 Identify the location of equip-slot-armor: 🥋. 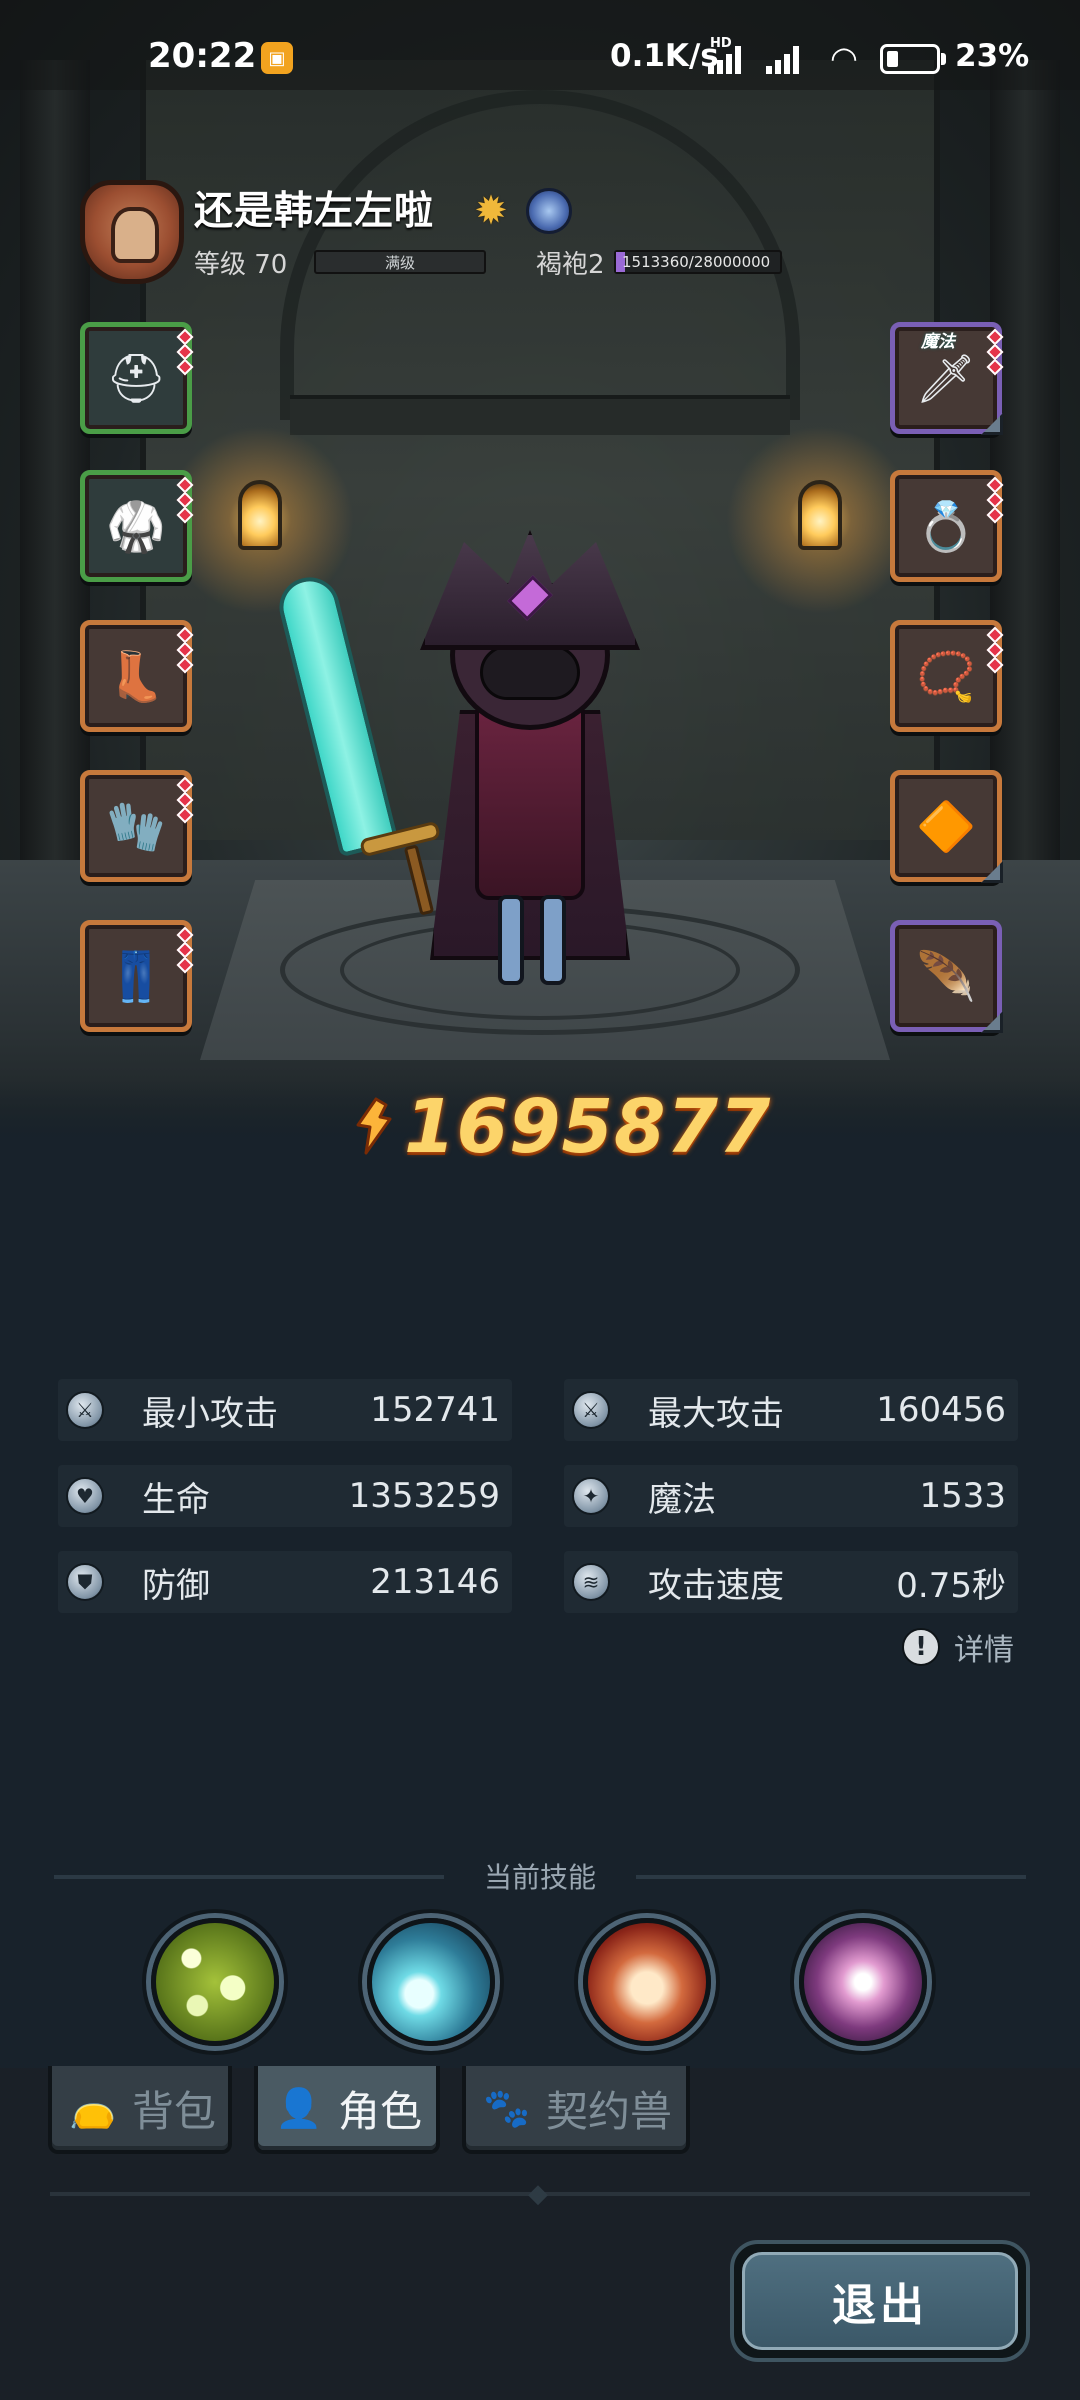
(137, 526).